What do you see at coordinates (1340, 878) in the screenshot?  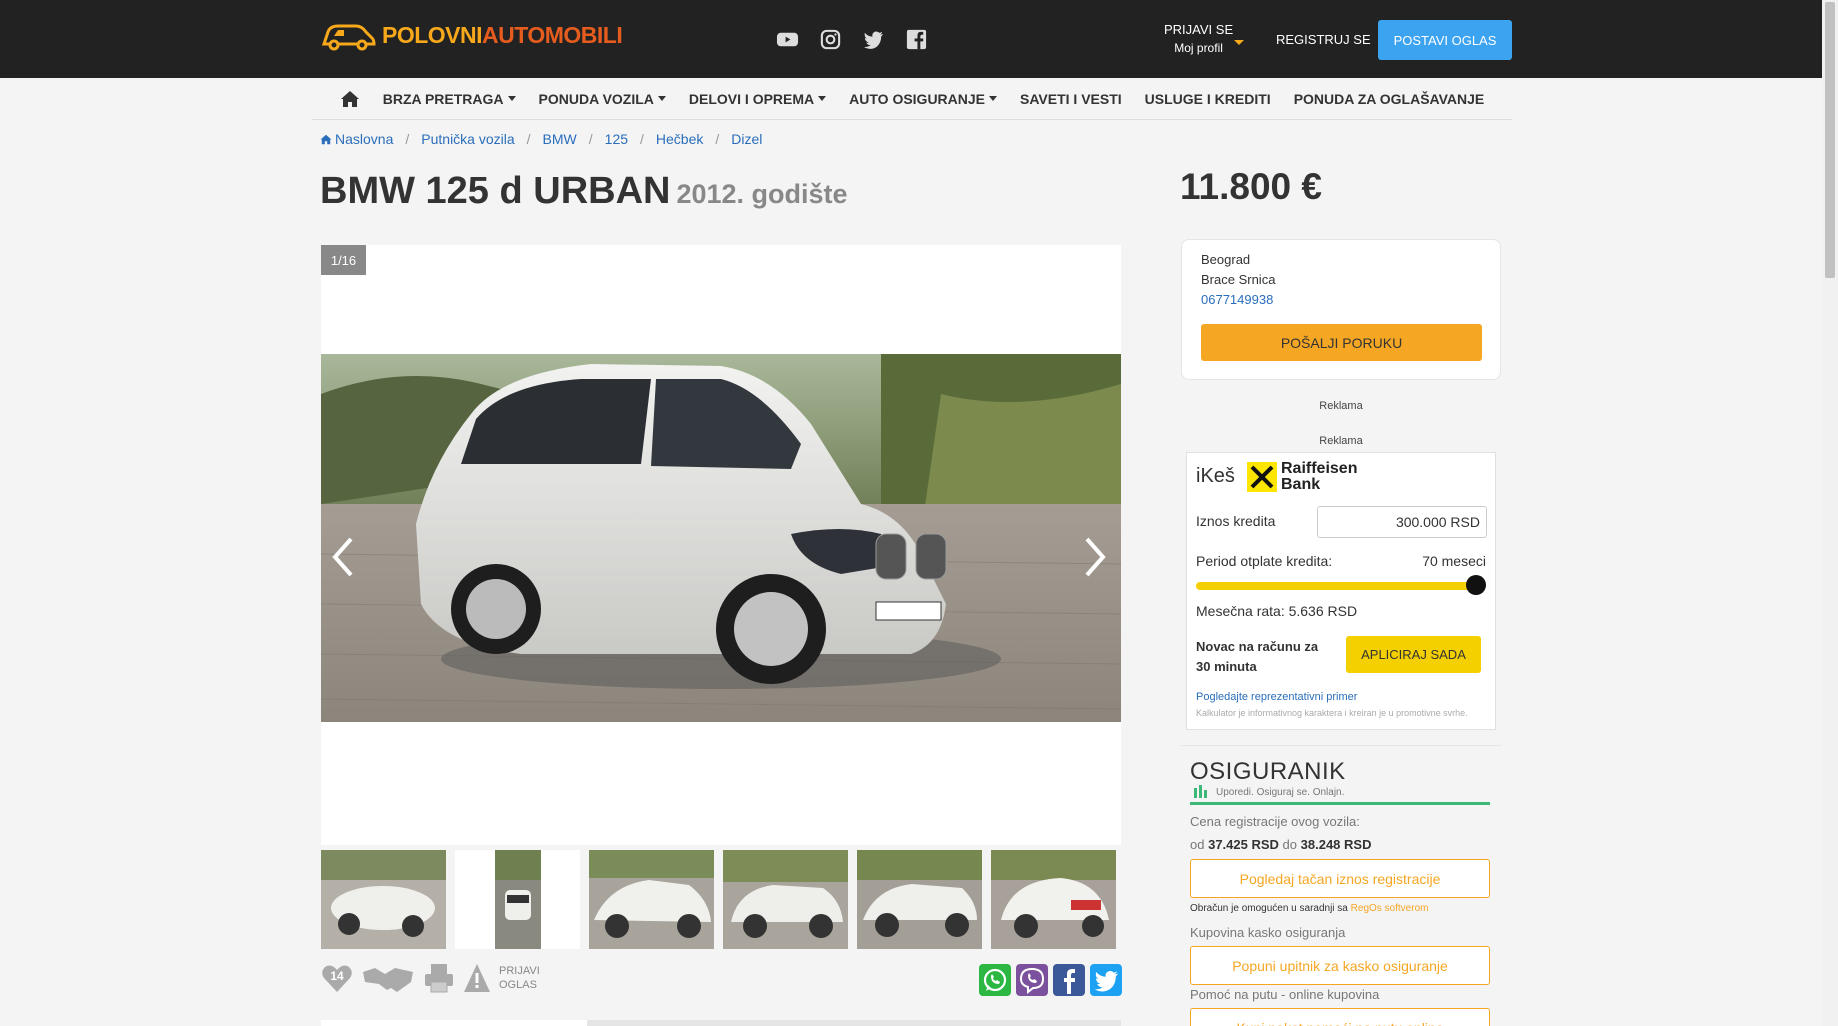 I see `registration-price-button: Pogledaj tačan iznos registracije` at bounding box center [1340, 878].